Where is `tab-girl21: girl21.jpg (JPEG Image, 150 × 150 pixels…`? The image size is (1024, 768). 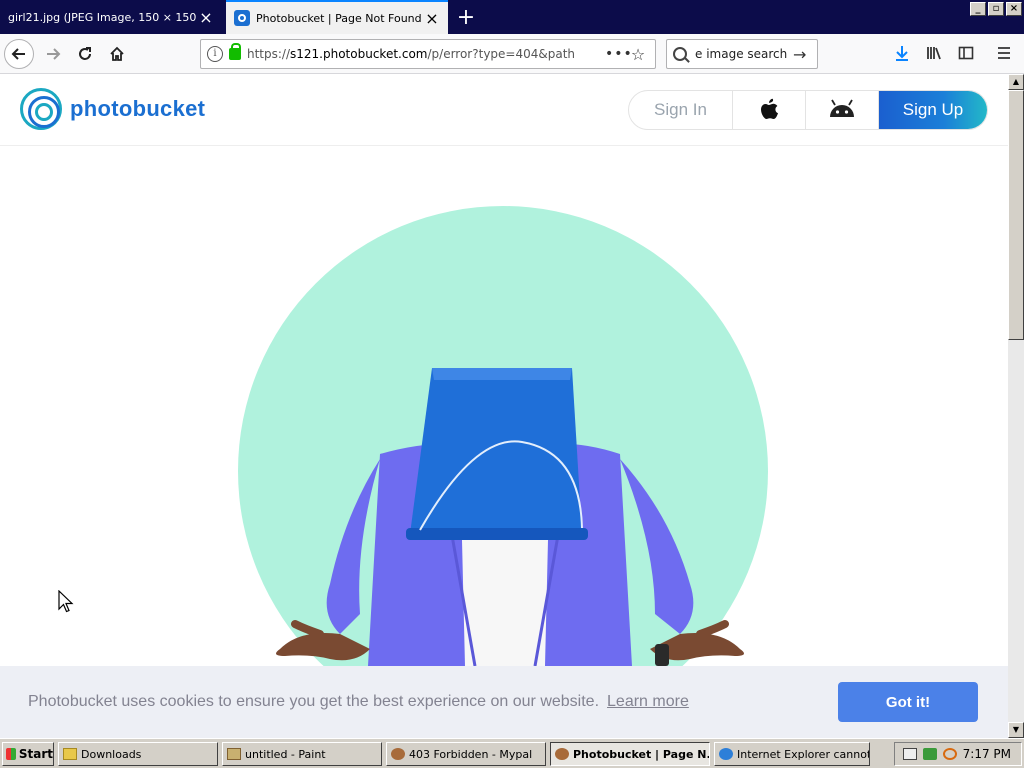 tab-girl21: girl21.jpg (JPEG Image, 150 × 150 pixels… is located at coordinates (111, 17).